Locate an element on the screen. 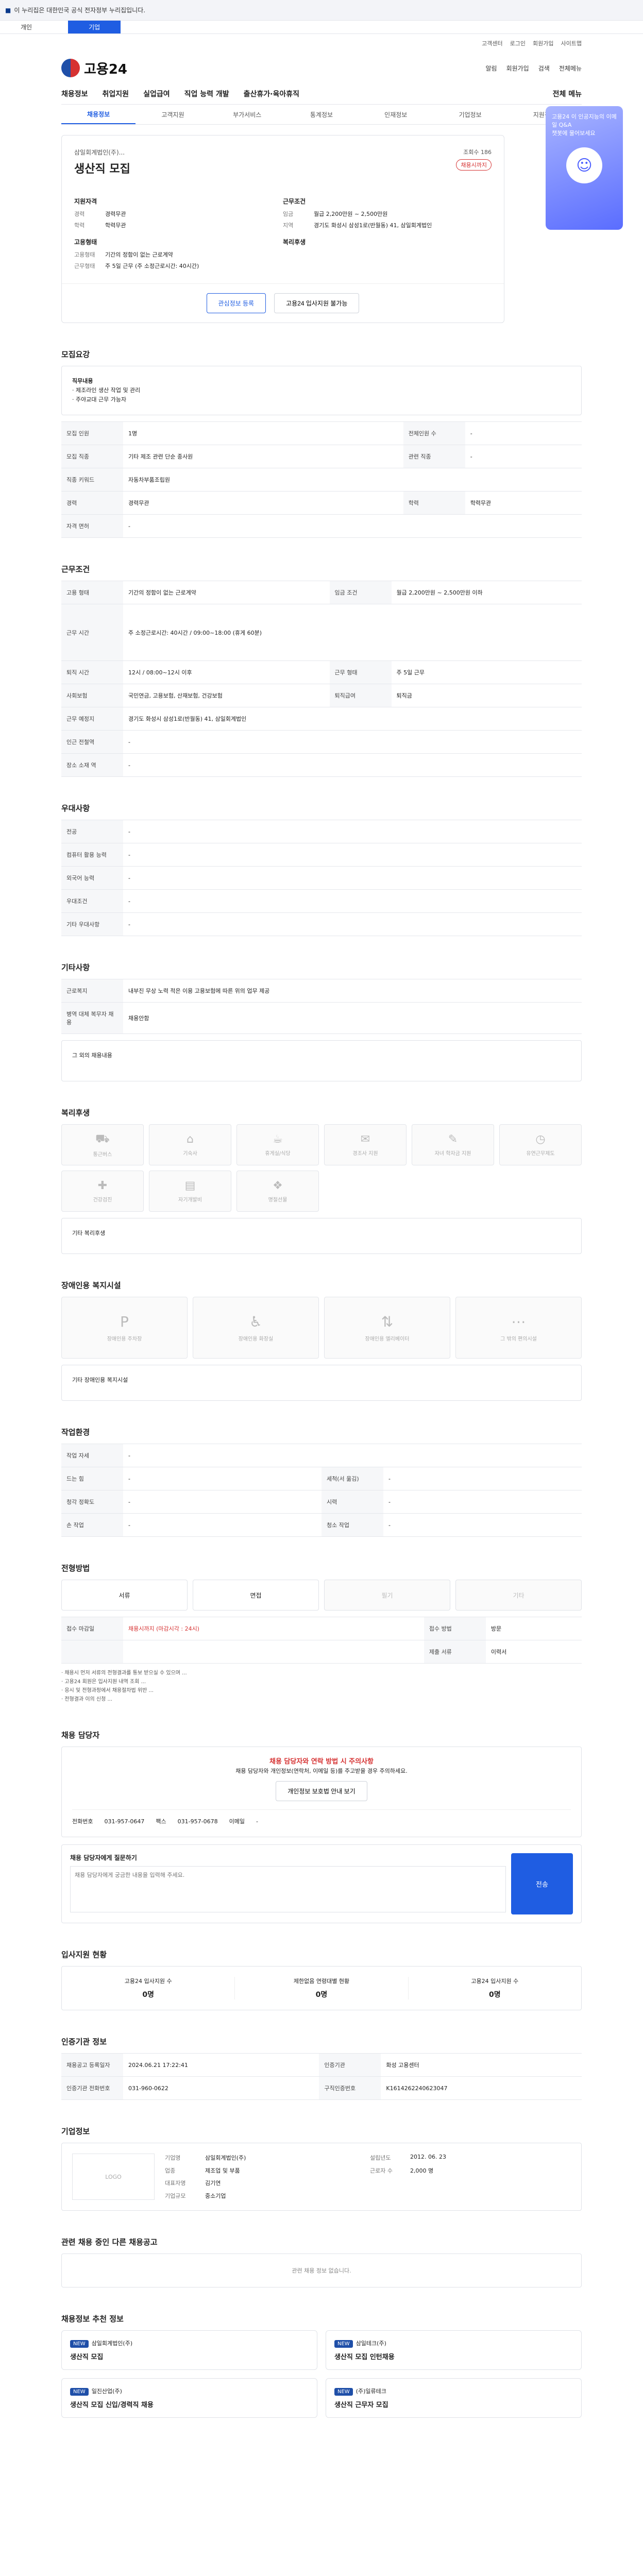 This screenshot has width=643, height=2576. elevator-icon: ⇅ is located at coordinates (387, 1321).